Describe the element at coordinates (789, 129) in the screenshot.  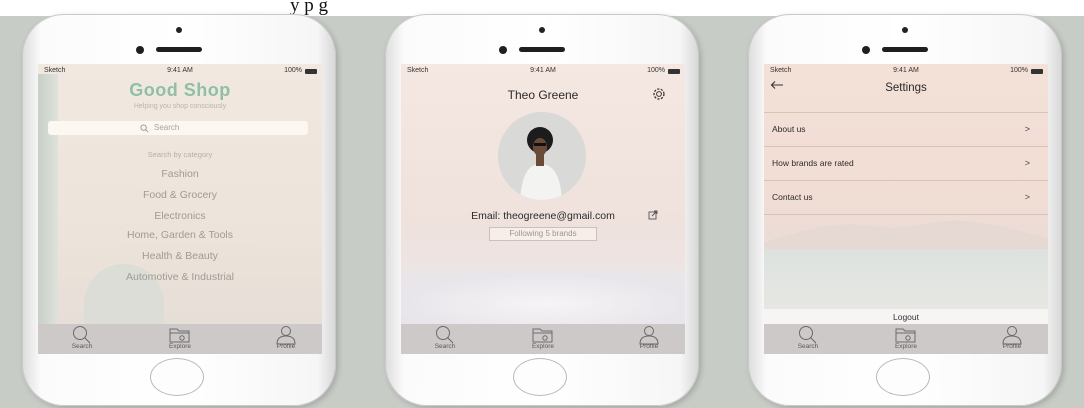
I see `settings-item-label: About us` at that location.